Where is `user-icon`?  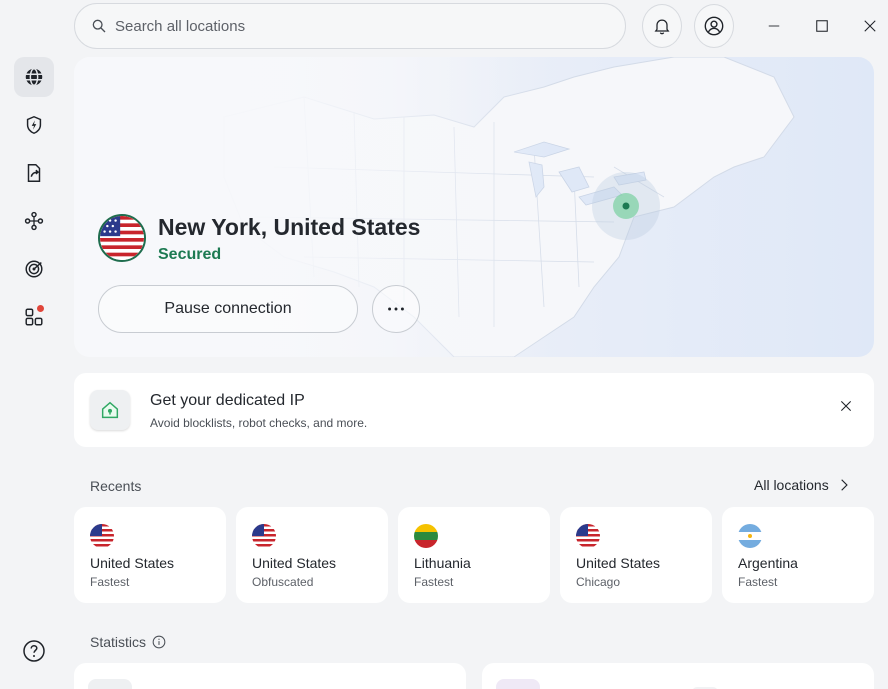
user-icon is located at coordinates (714, 26).